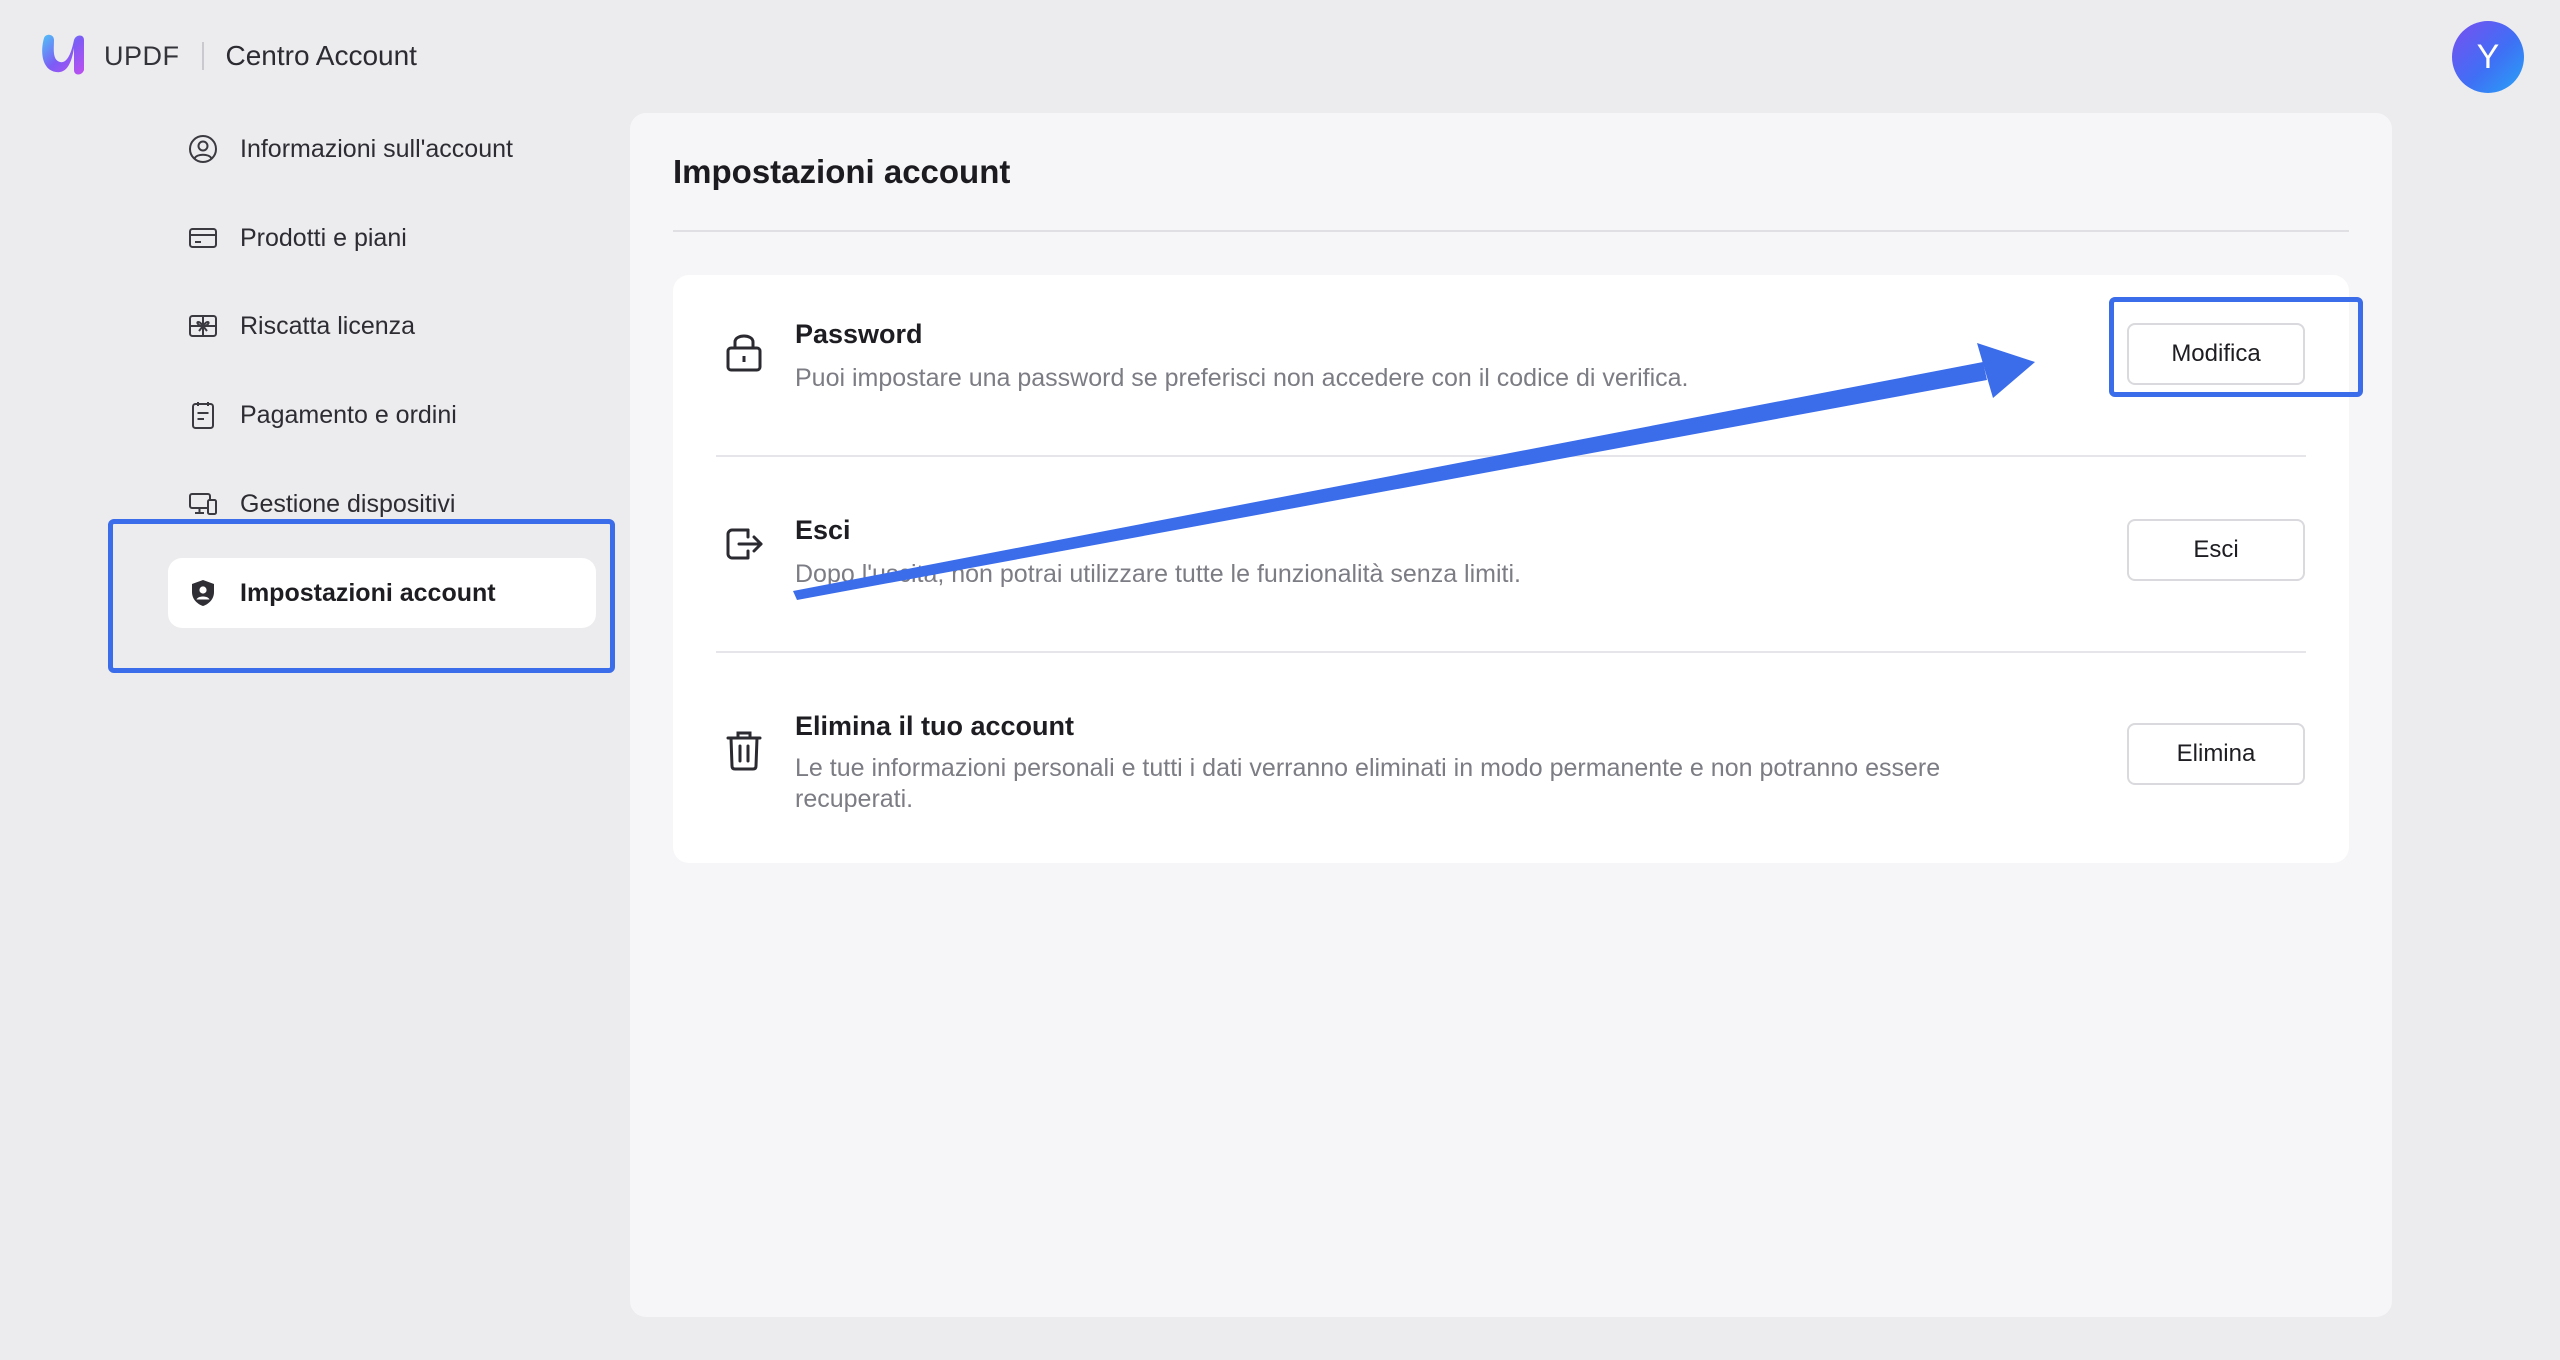  What do you see at coordinates (203, 504) in the screenshot?
I see `devices-icon` at bounding box center [203, 504].